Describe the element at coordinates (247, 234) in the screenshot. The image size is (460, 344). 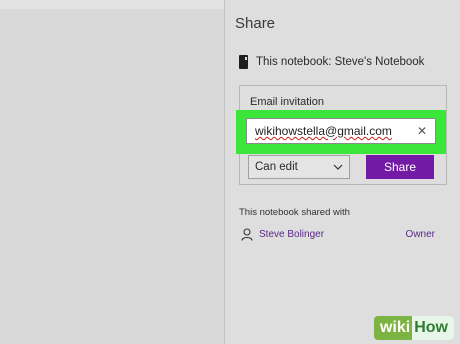
I see `person-icon` at that location.